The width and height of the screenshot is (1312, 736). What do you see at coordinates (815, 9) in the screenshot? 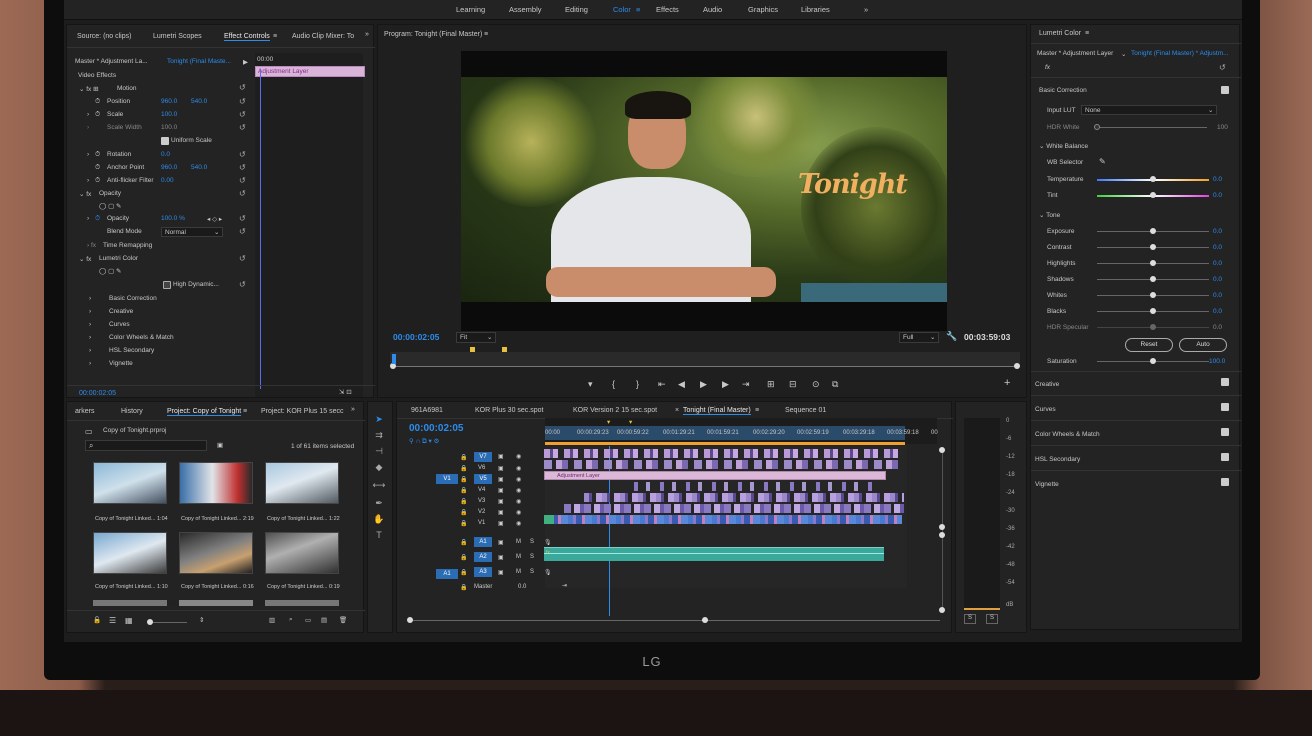
I see `ws-libraries: Libraries` at bounding box center [815, 9].